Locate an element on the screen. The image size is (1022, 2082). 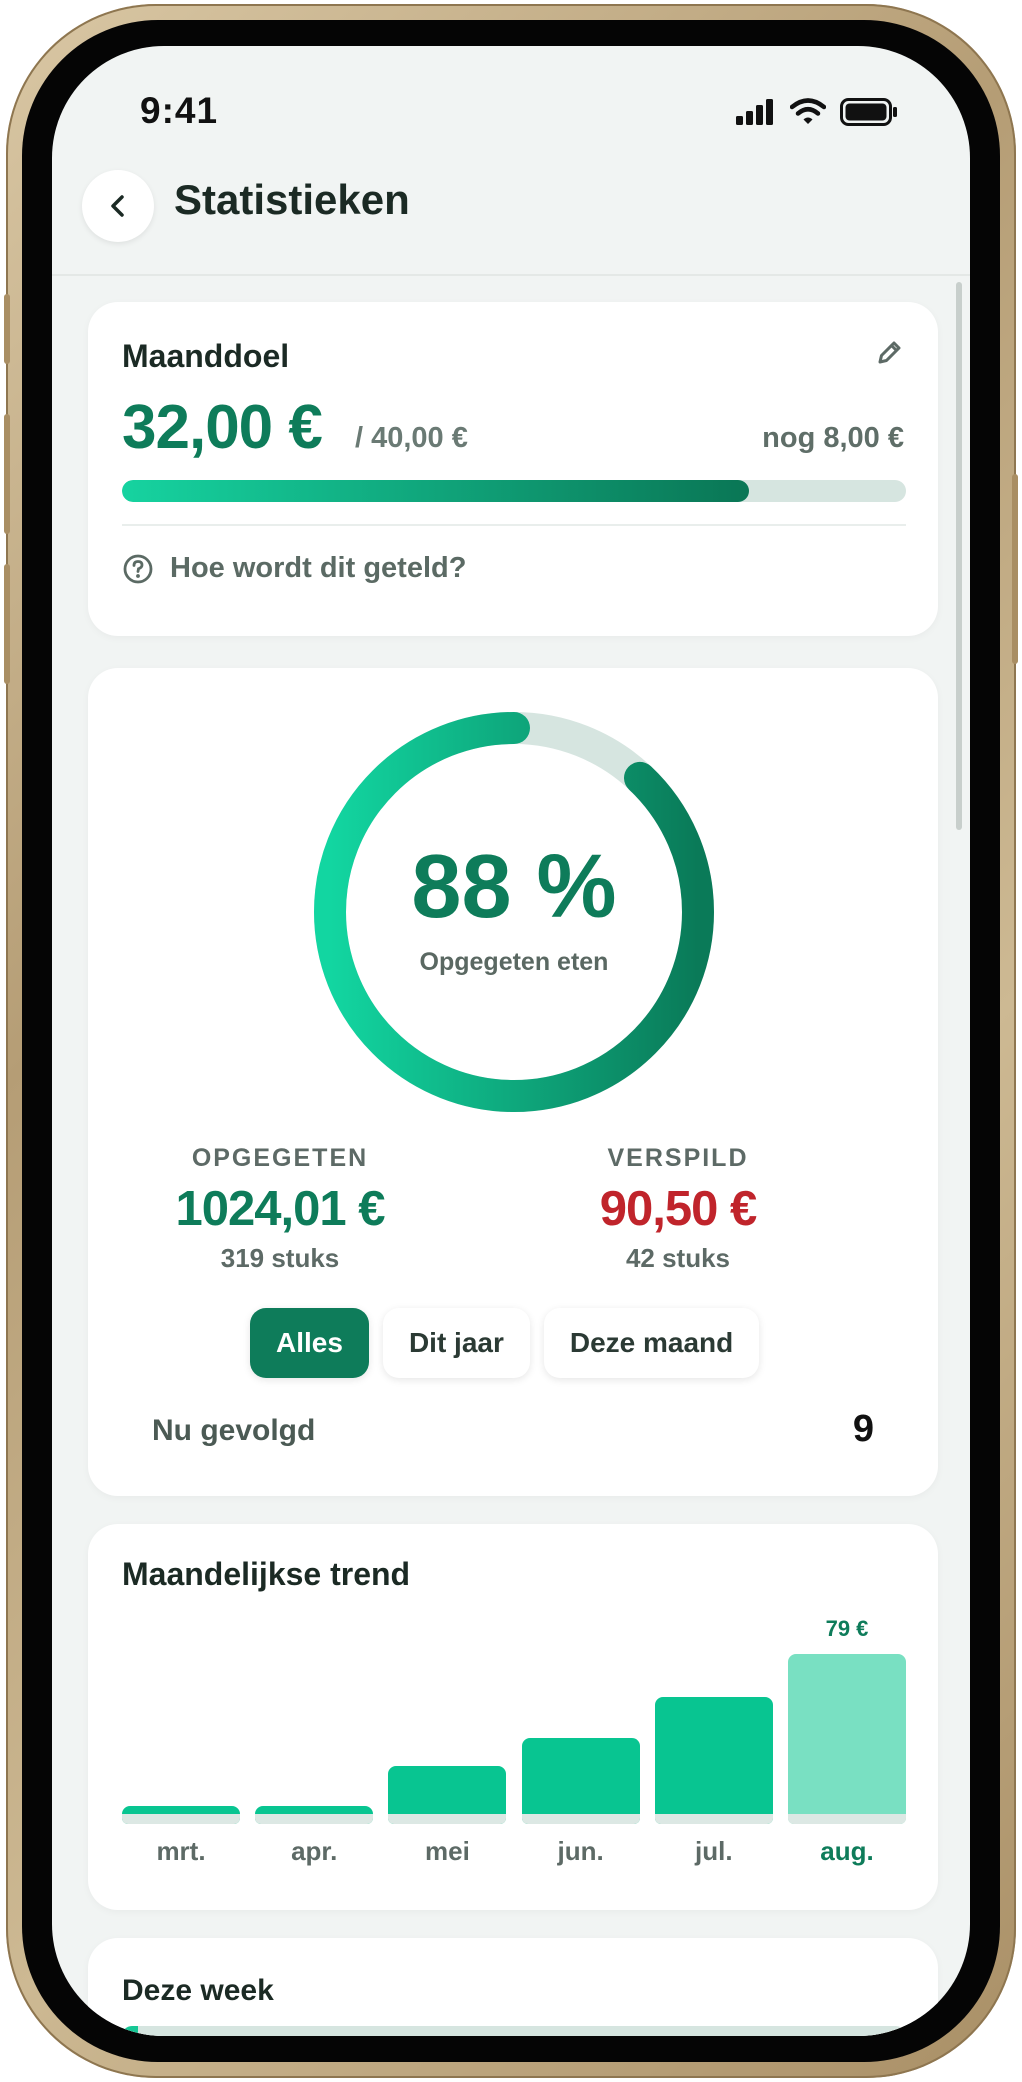
week-title: Deze week is located at coordinates (198, 1990).